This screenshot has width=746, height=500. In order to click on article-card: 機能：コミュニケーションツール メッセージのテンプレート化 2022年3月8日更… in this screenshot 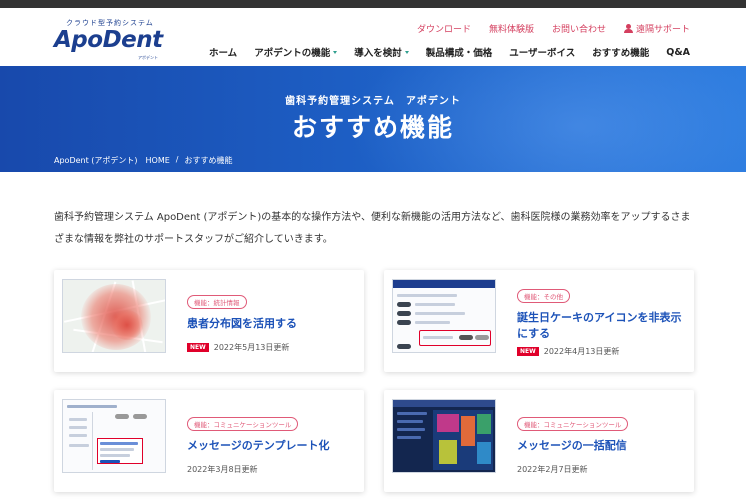, I will do `click(209, 441)`.